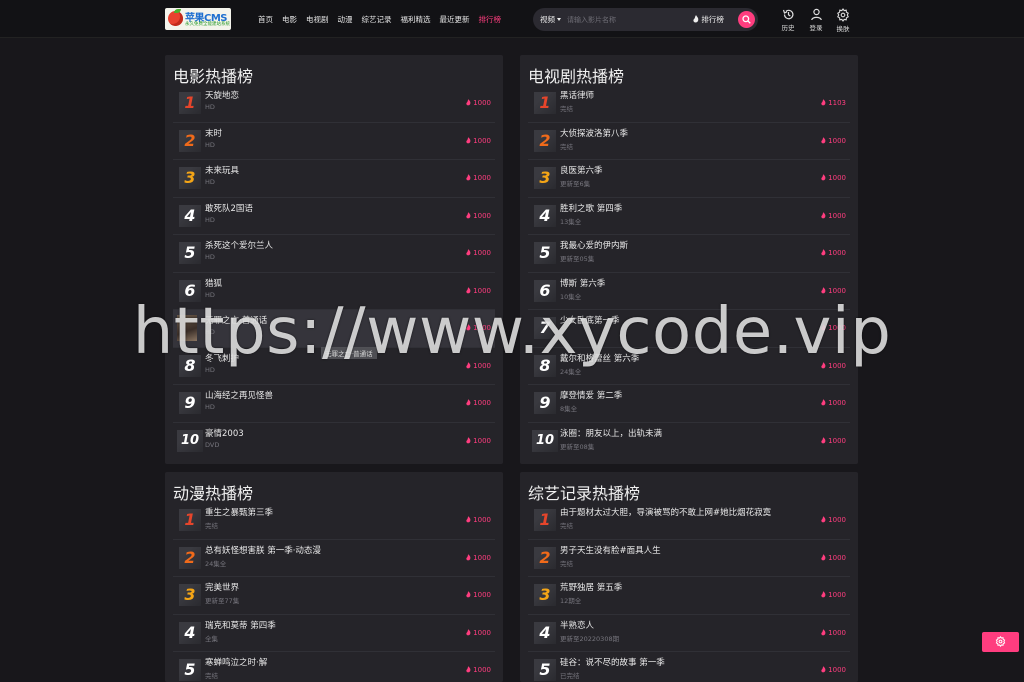  What do you see at coordinates (689, 558) in the screenshot?
I see `list-item: 2 男子天生没有脸#面具人生 完结 1000` at bounding box center [689, 558].